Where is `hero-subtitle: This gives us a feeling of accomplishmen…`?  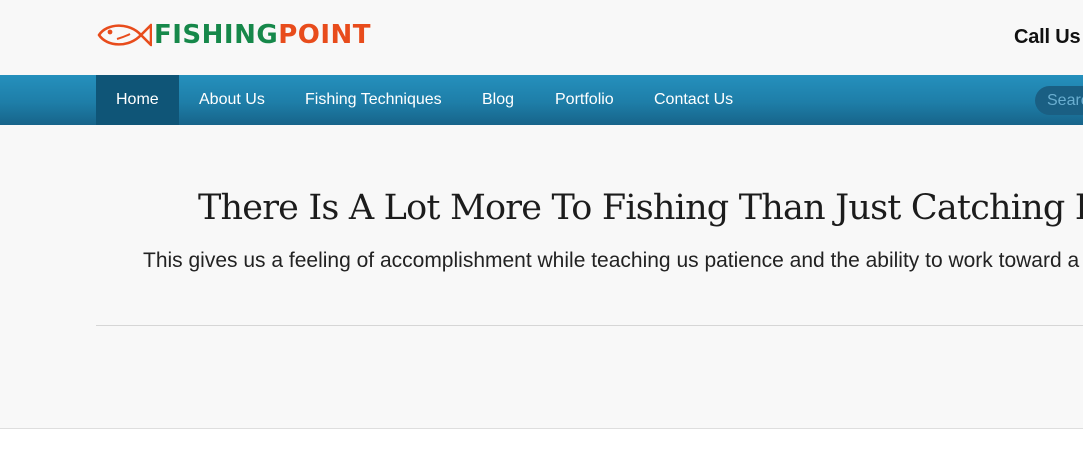
hero-subtitle: This gives us a feeling of accomplishmen… is located at coordinates (613, 260).